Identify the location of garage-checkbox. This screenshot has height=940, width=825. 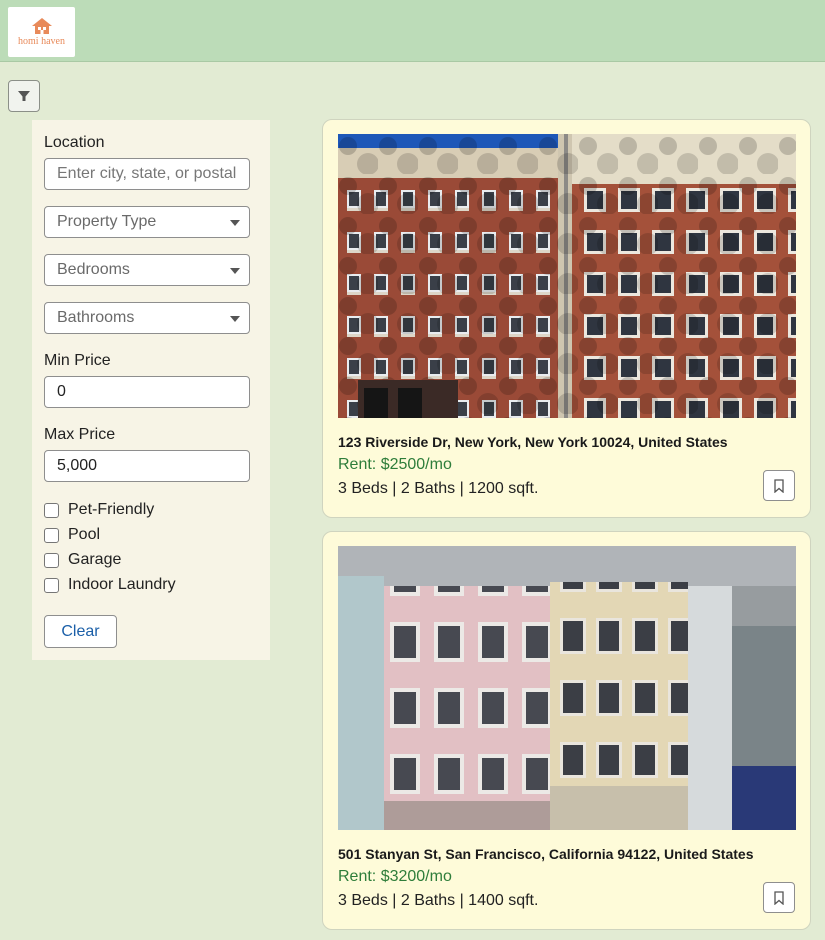
(51, 560).